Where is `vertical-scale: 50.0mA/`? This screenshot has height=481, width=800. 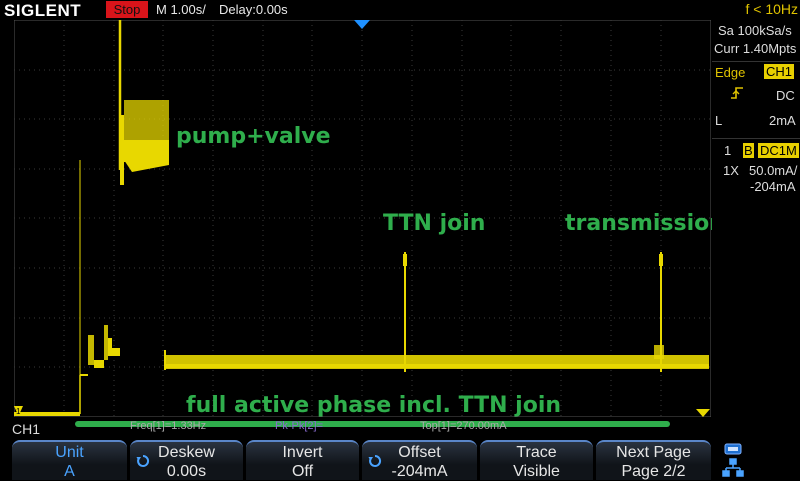 vertical-scale: 50.0mA/ is located at coordinates (773, 170).